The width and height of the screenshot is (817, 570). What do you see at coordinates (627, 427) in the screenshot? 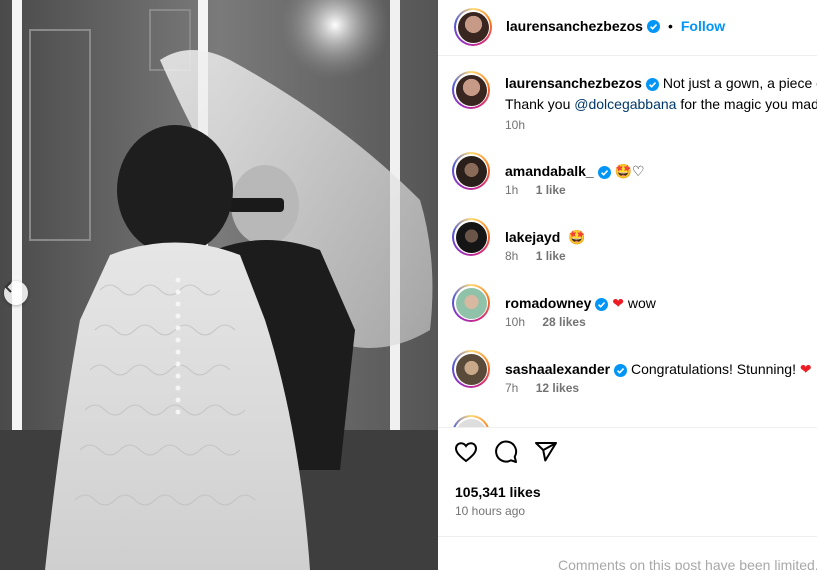
I see `actions-divider` at bounding box center [627, 427].